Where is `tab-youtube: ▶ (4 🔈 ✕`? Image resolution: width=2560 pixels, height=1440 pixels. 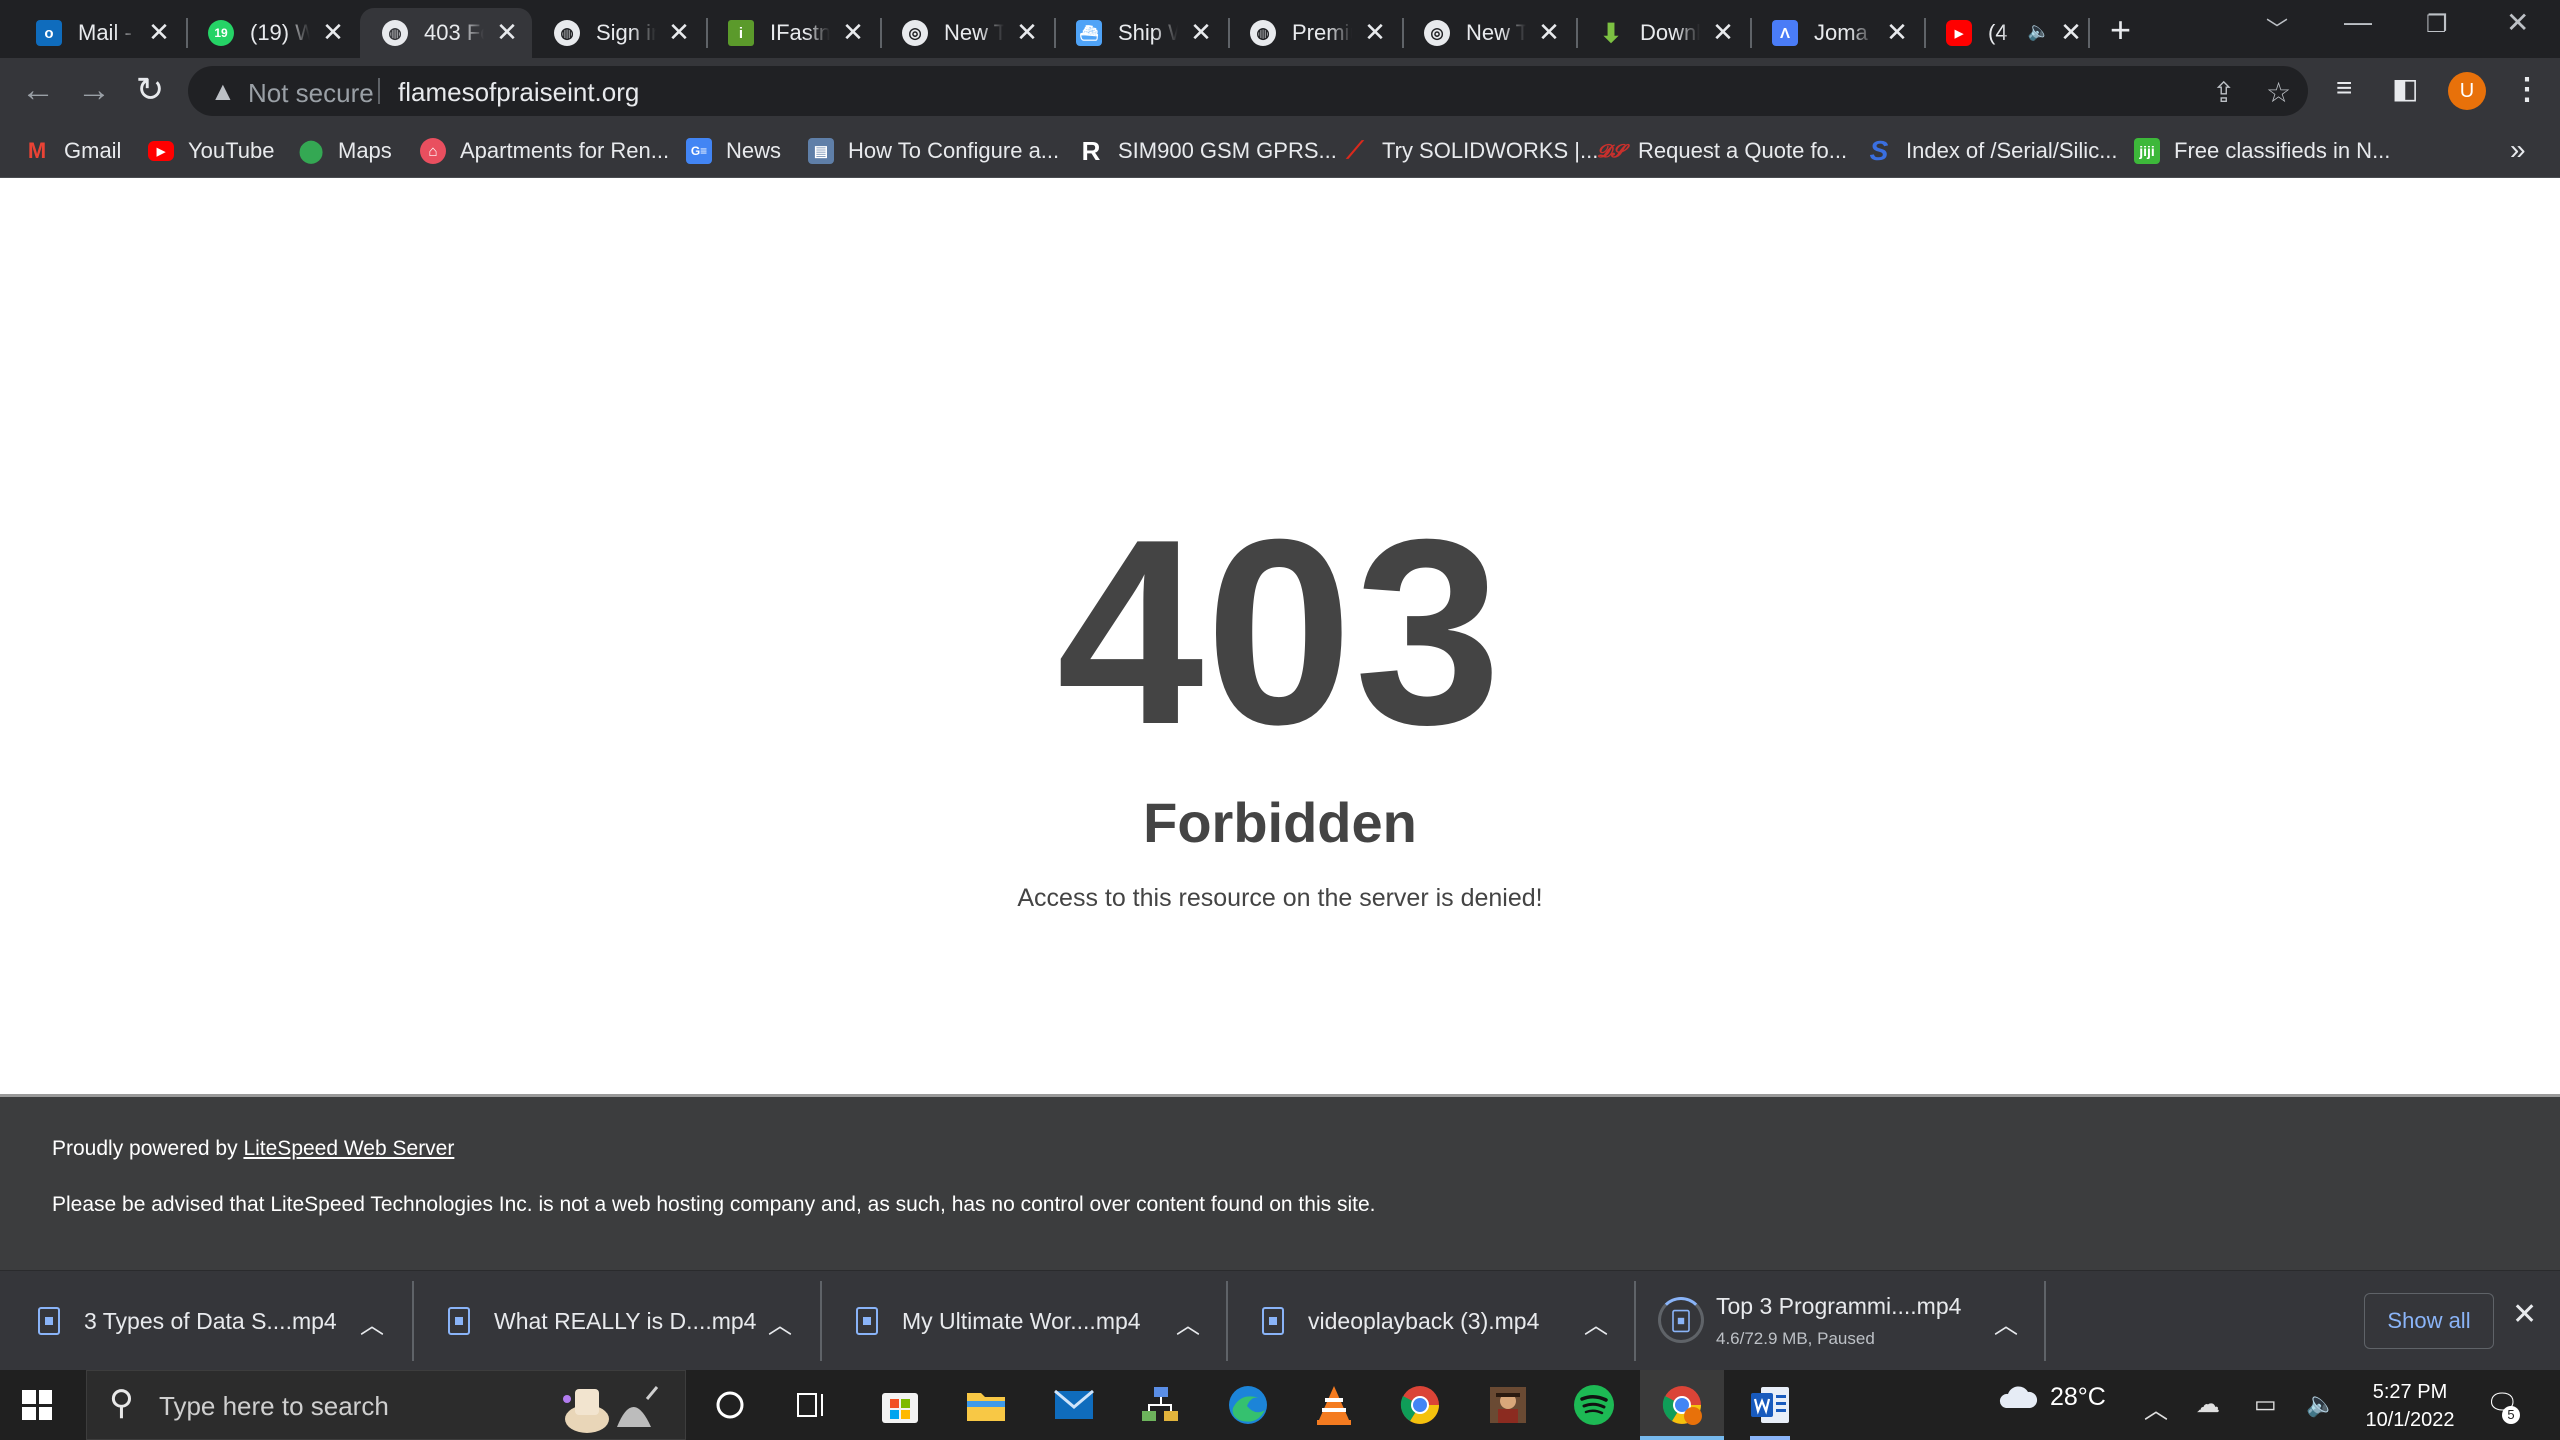
tab-youtube: ▶ (4 🔈 ✕ is located at coordinates (2010, 33).